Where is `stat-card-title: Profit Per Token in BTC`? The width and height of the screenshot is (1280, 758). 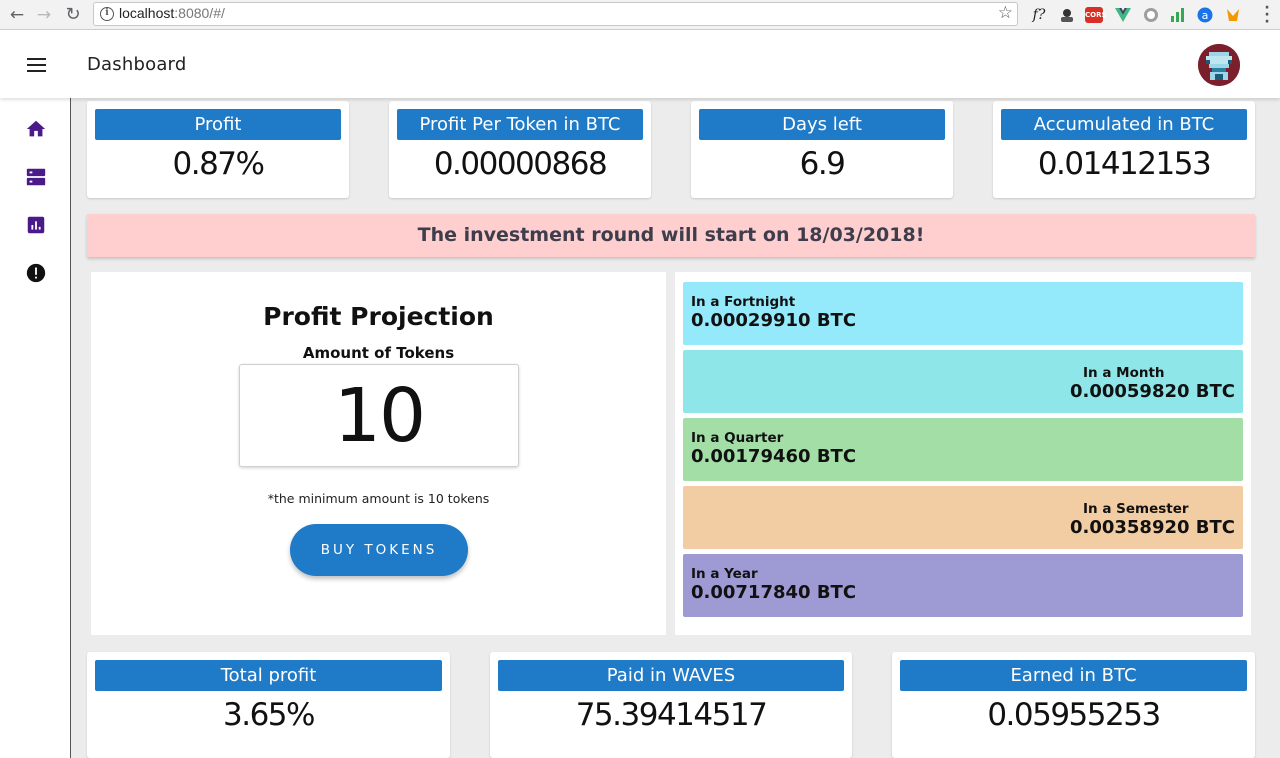
stat-card-title: Profit Per Token in BTC is located at coordinates (520, 124).